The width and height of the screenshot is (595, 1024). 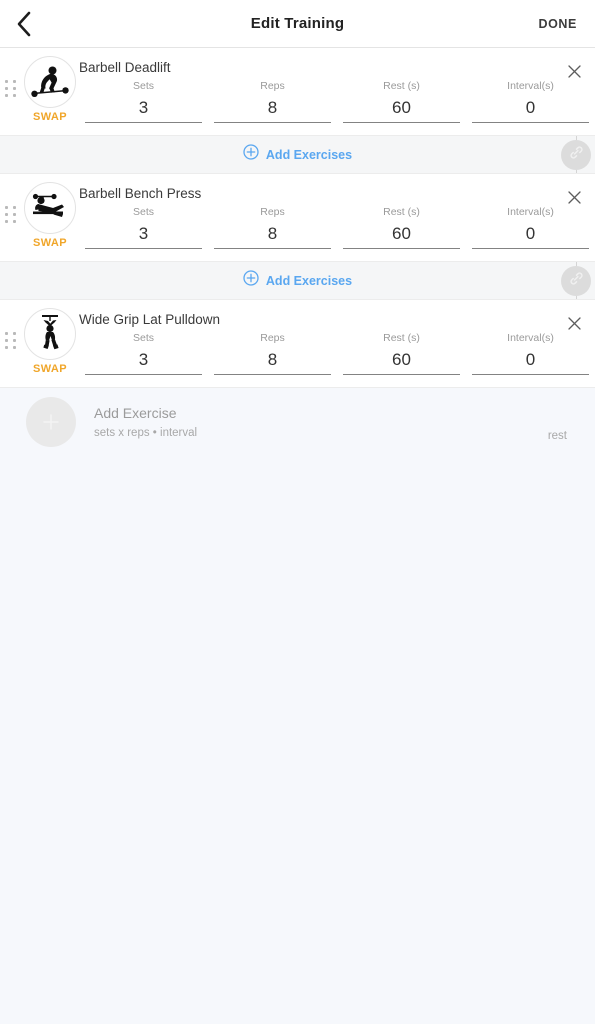 I want to click on app-header: Edit Training DONE, so click(x=297, y=24).